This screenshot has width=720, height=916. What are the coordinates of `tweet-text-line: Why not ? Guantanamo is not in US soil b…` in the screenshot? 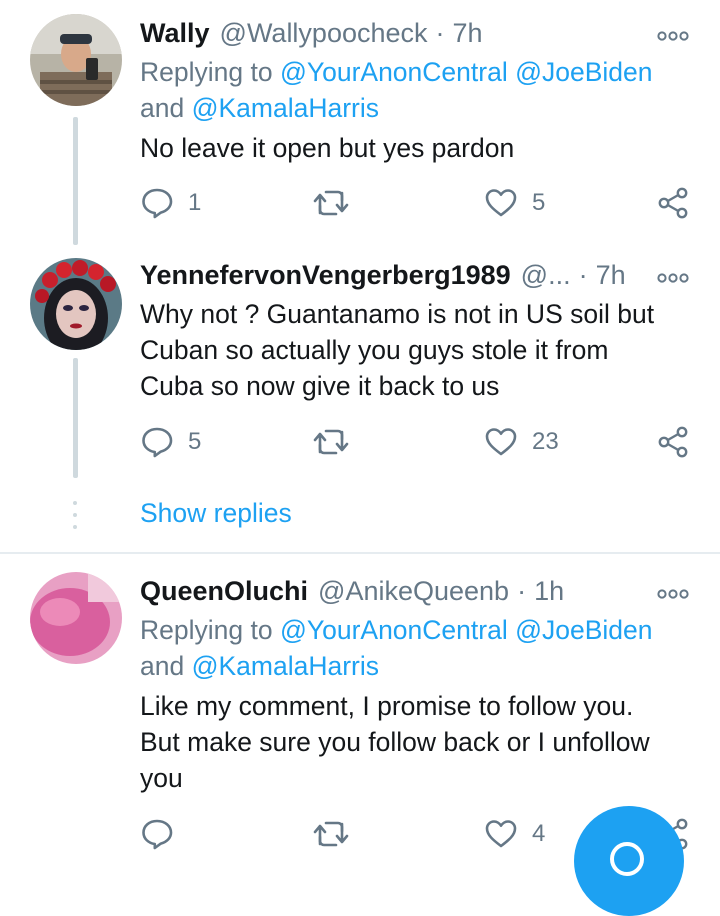 It's located at (397, 314).